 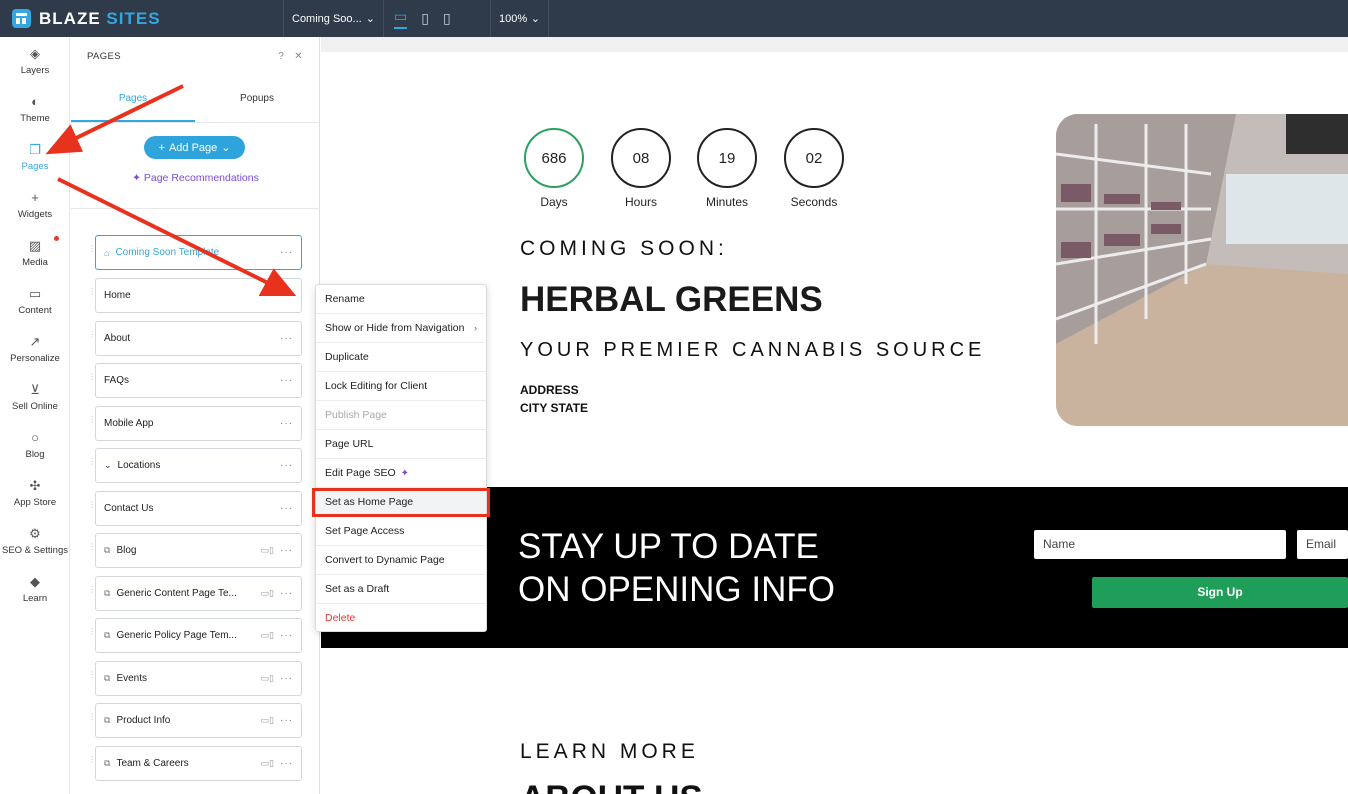 I want to click on learn-more-heading: LEARN MORE, so click(x=609, y=751).